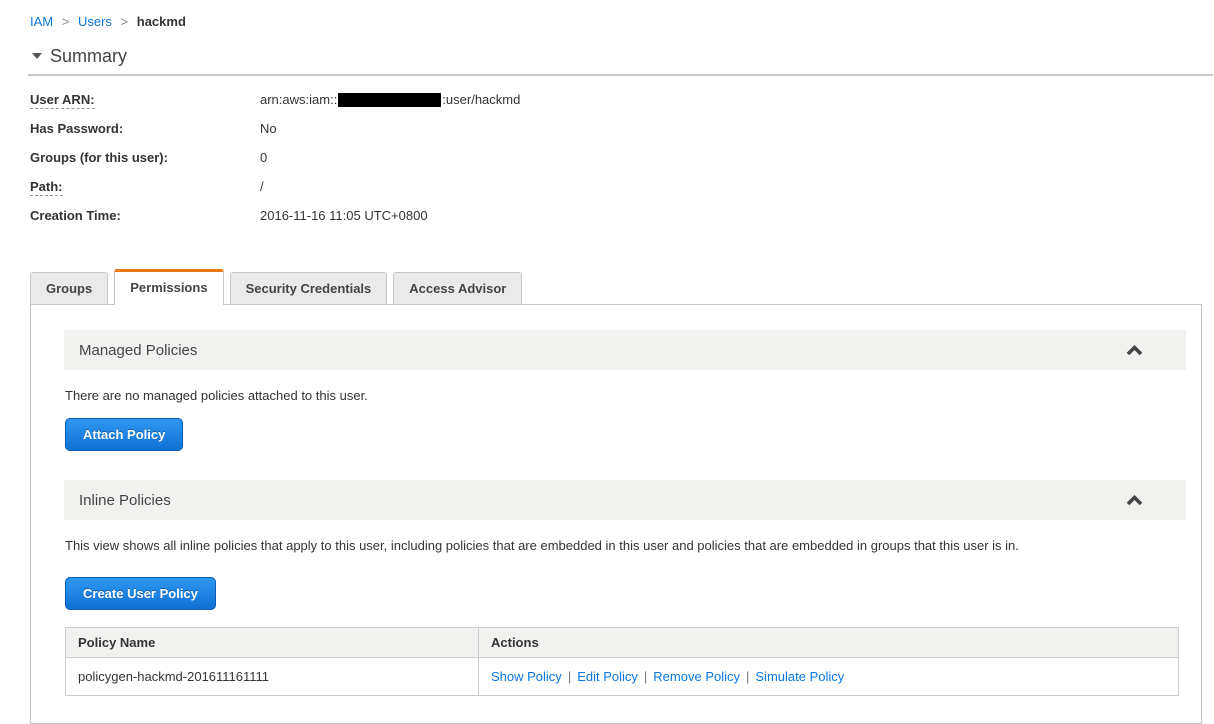  What do you see at coordinates (125, 500) in the screenshot?
I see `inline-policies-title: Inline Policies` at bounding box center [125, 500].